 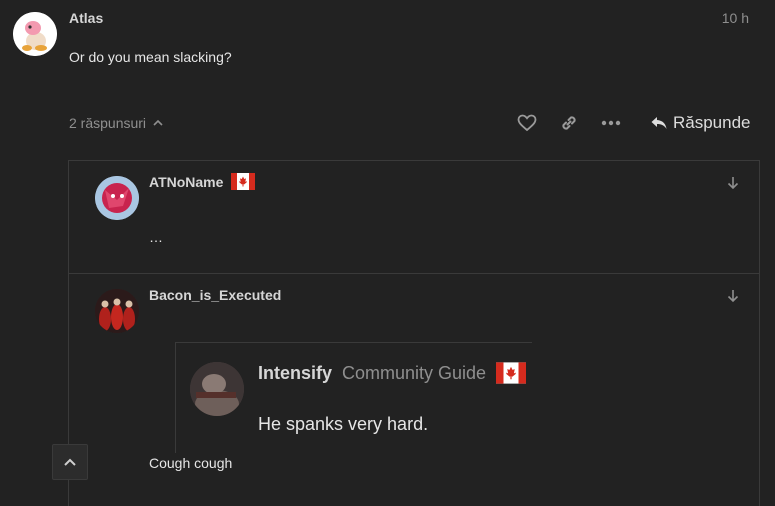 I want to click on scroll-top-button, so click(x=70, y=462).